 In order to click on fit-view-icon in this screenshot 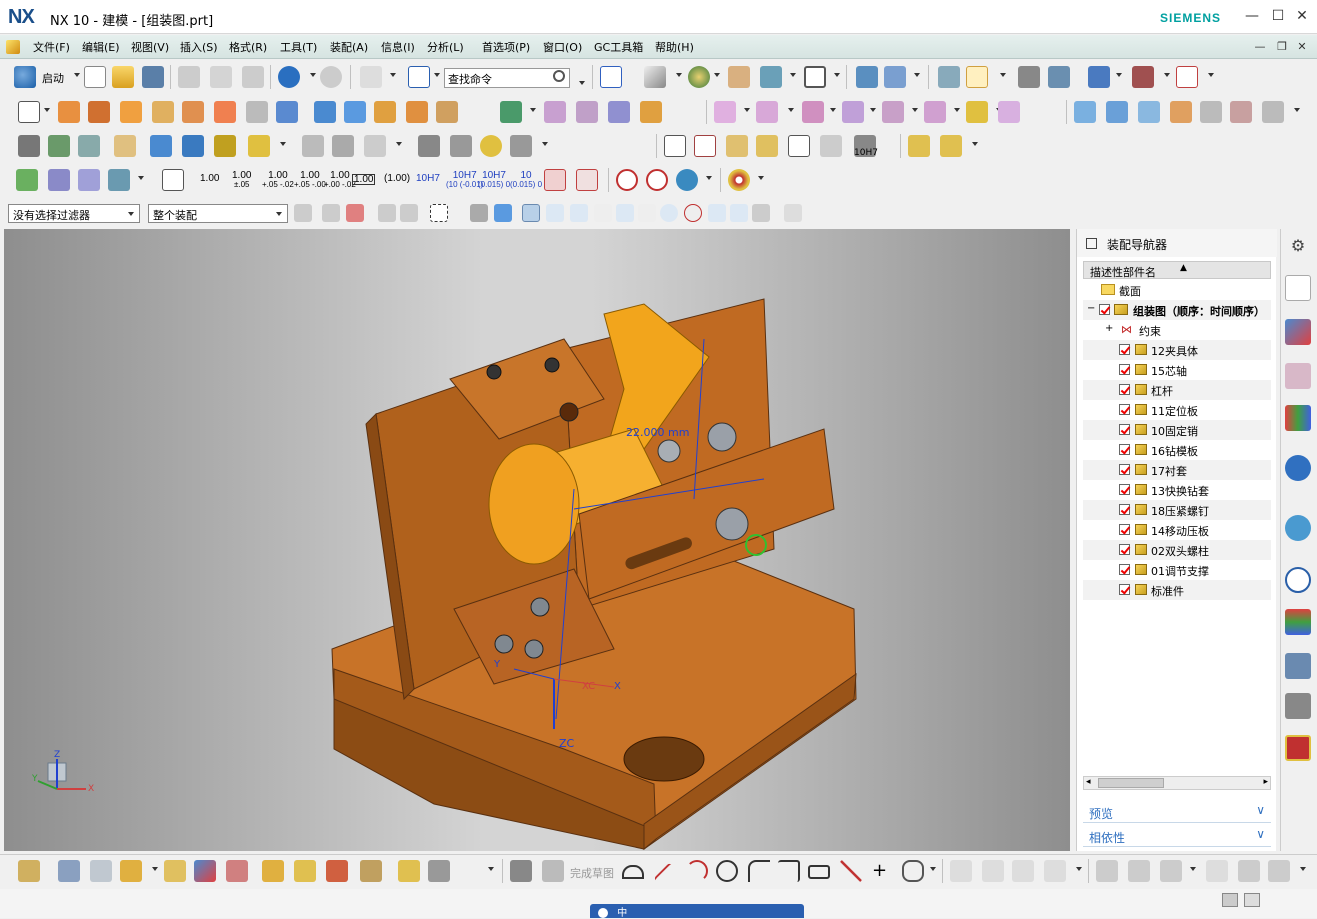, I will do `click(611, 77)`.